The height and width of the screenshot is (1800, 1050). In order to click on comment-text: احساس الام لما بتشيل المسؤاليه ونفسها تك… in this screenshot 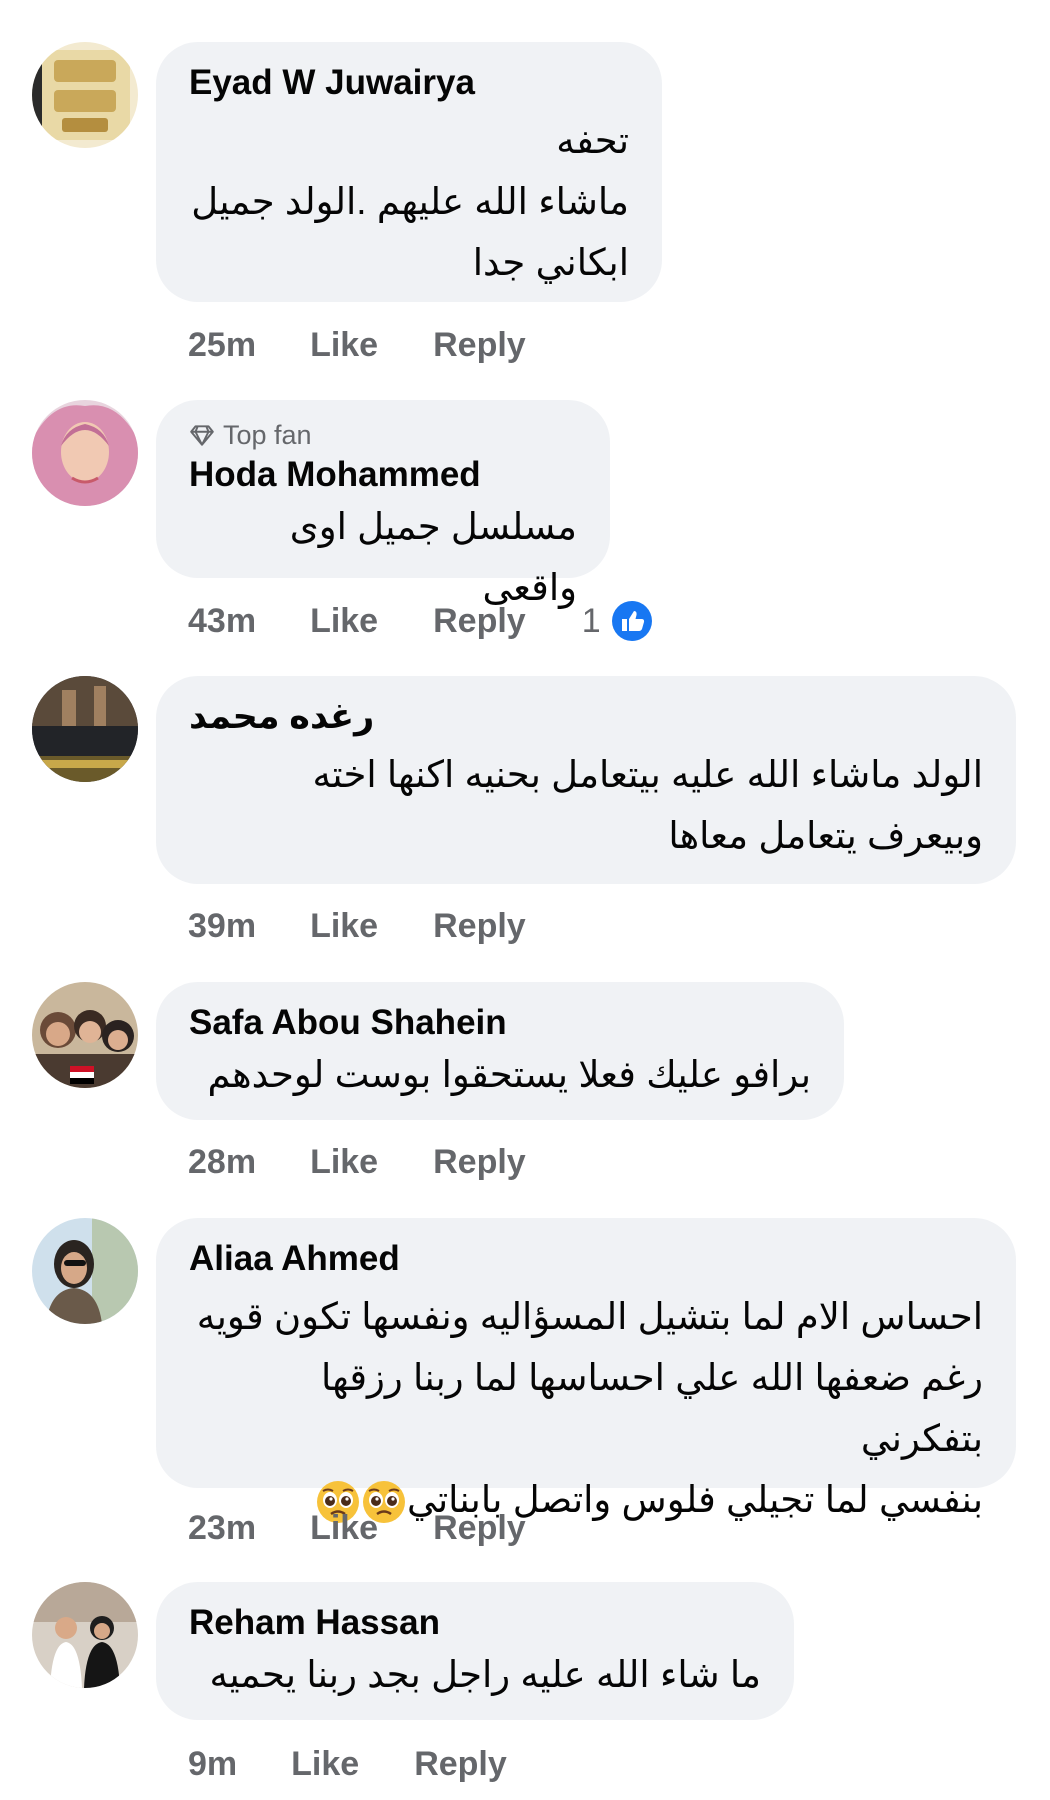, I will do `click(586, 1408)`.